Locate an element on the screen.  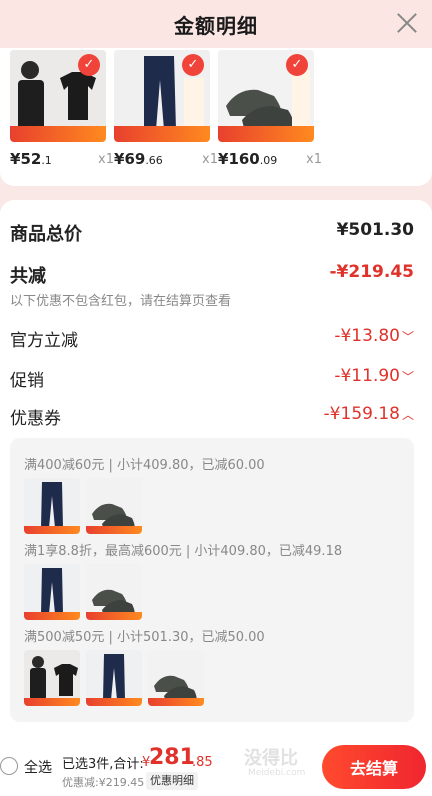
coupon-line: 满500减50元 | 小计501.30，已减50.00 is located at coordinates (144, 637).